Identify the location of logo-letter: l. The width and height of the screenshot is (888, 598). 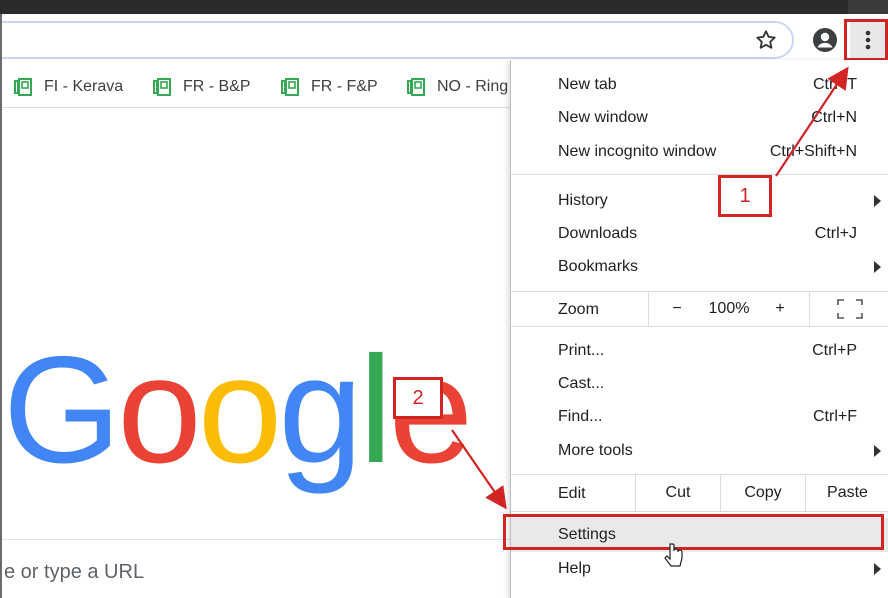
(375, 410).